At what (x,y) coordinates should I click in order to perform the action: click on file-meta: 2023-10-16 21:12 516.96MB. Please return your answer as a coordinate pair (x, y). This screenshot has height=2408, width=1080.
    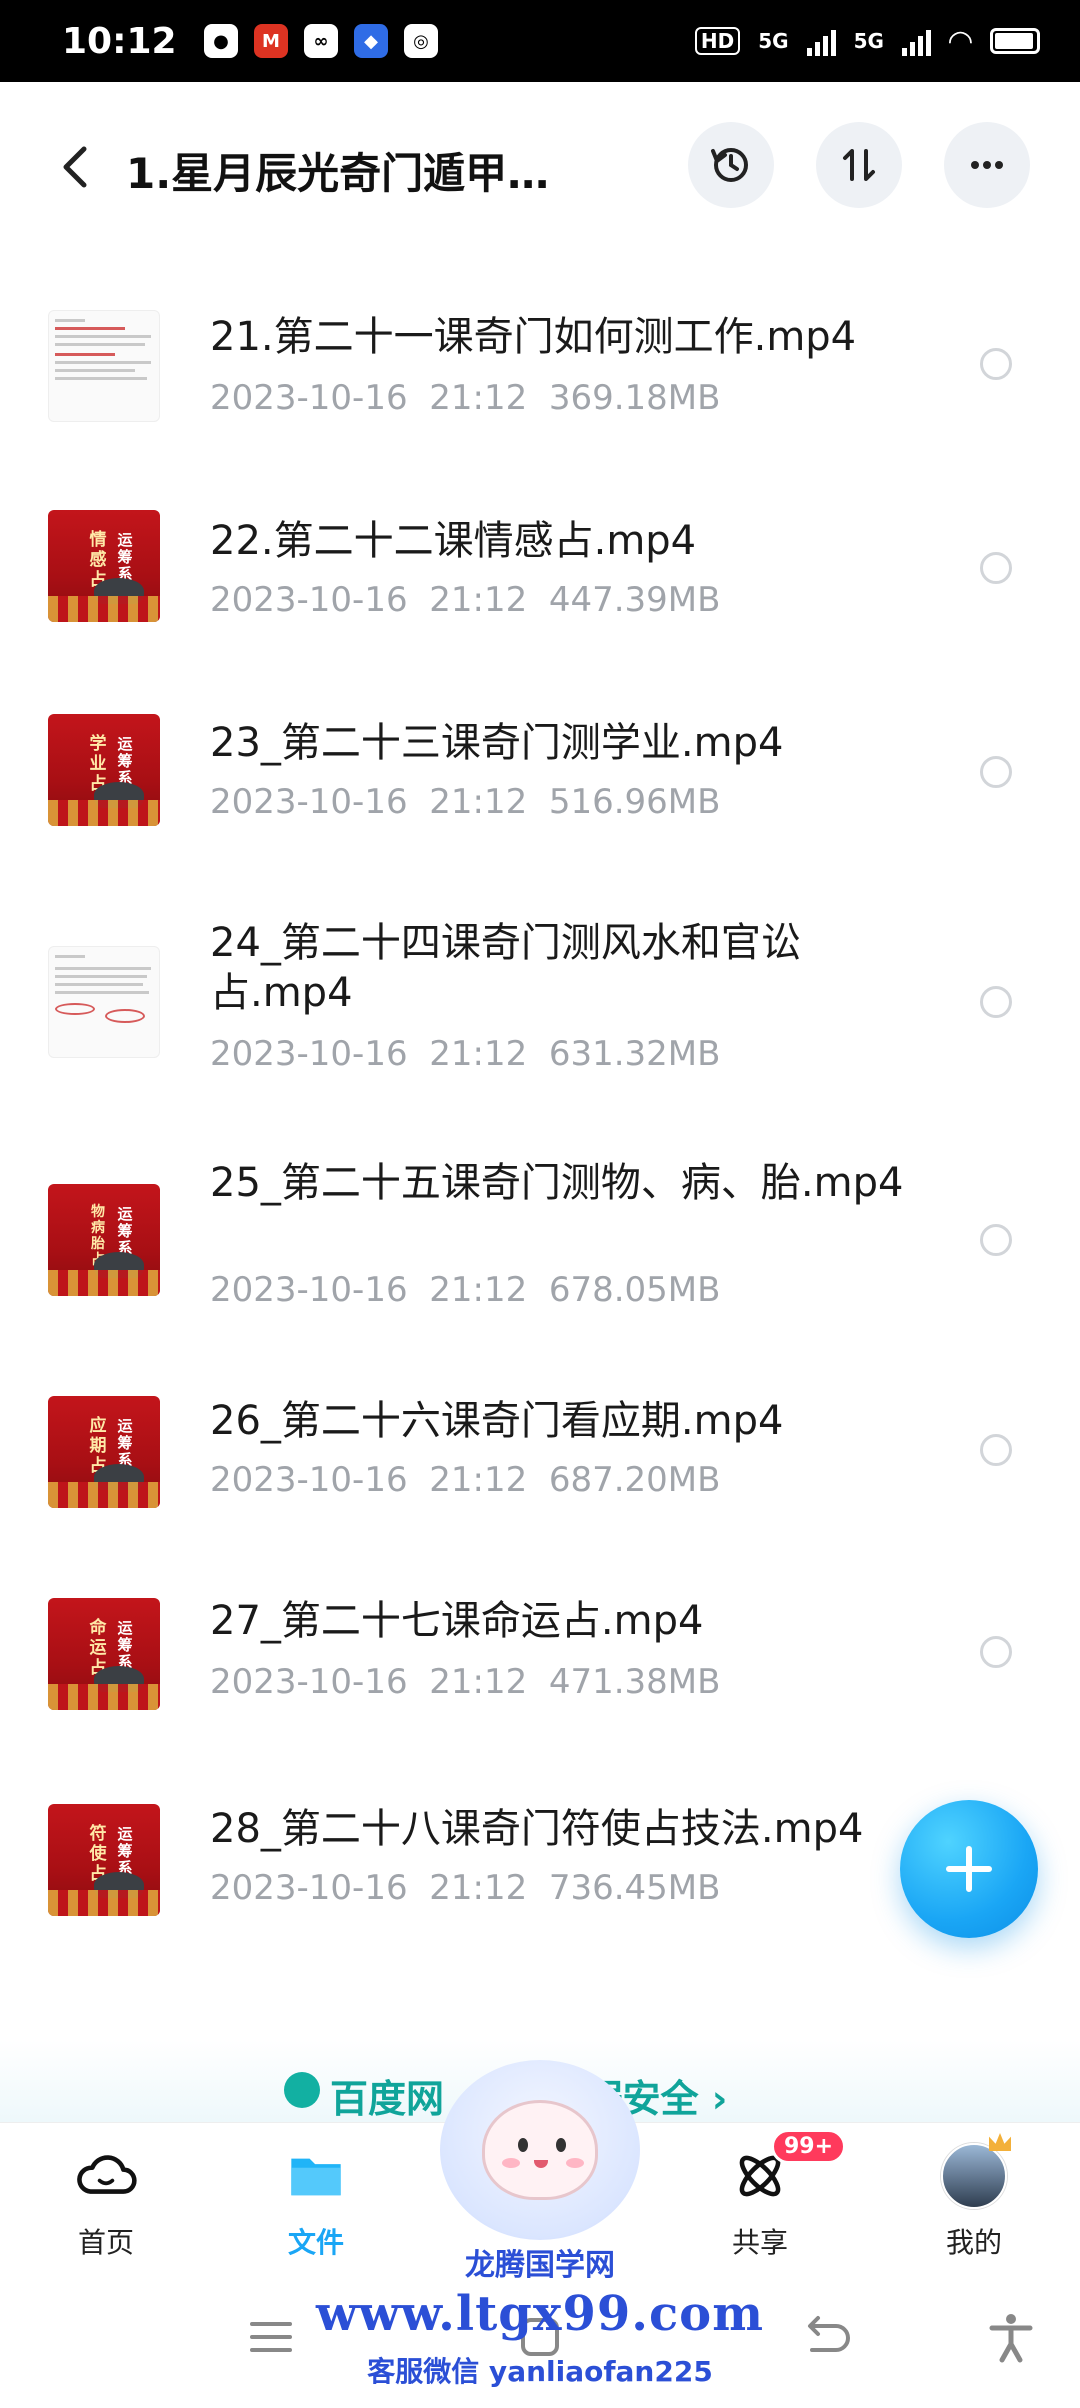
    Looking at the image, I should click on (465, 802).